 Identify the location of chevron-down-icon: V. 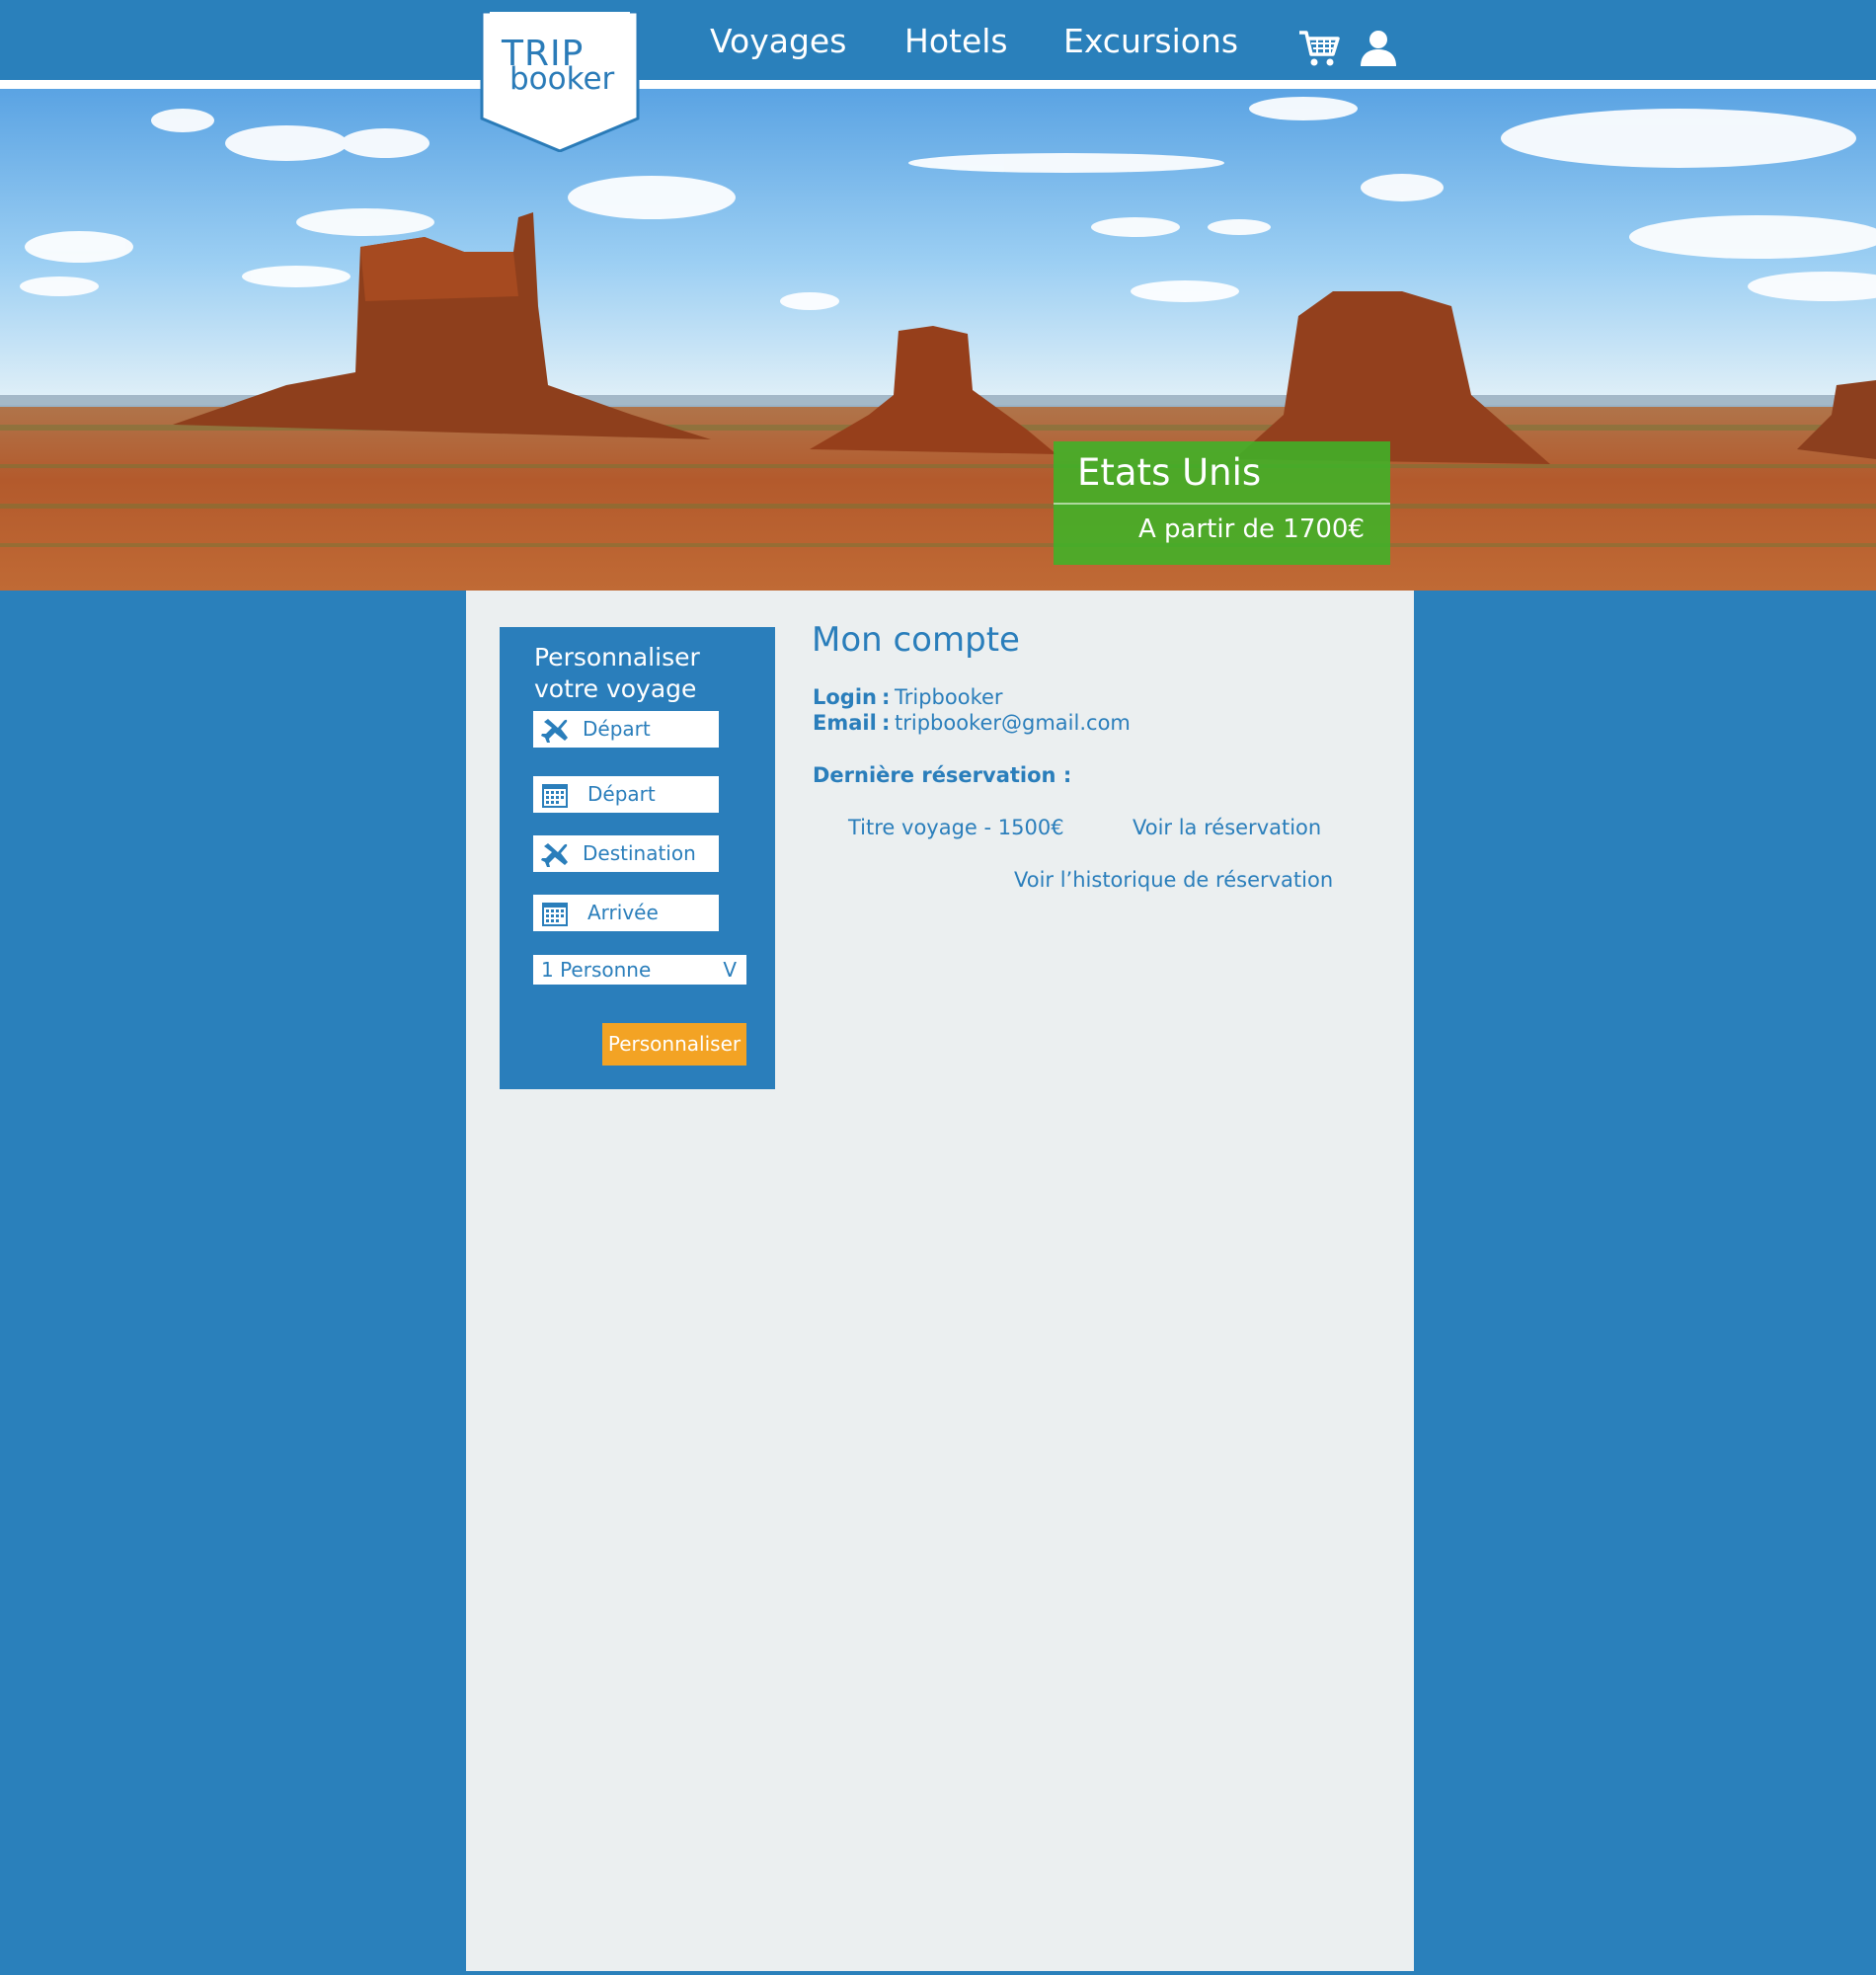
(730, 970).